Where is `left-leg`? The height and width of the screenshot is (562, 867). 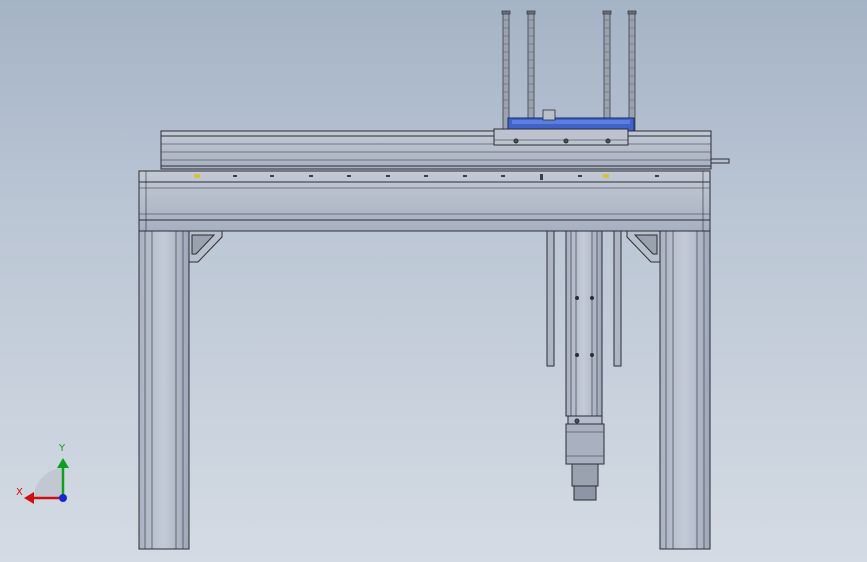
left-leg is located at coordinates (164, 390).